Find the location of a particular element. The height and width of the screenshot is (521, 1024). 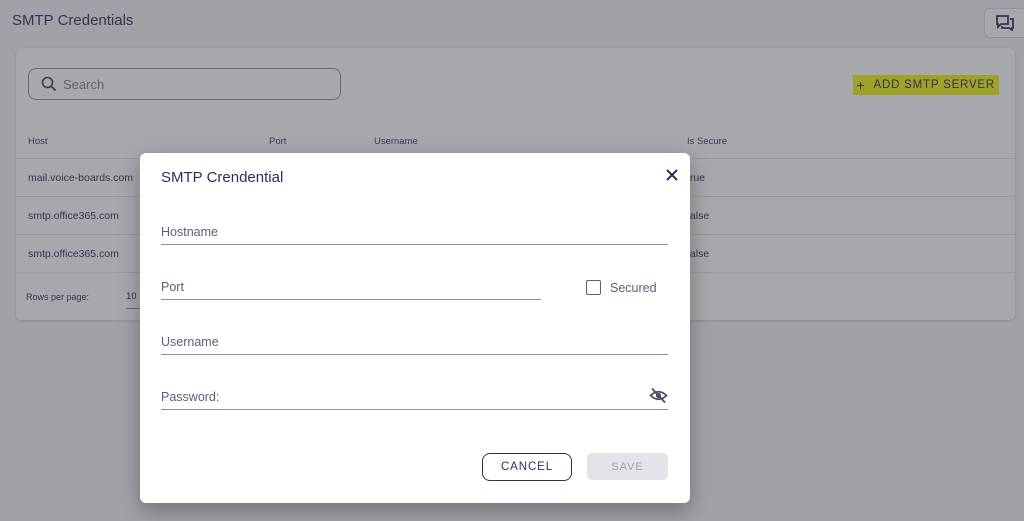

hostname-field: Hostname is located at coordinates (414, 231).